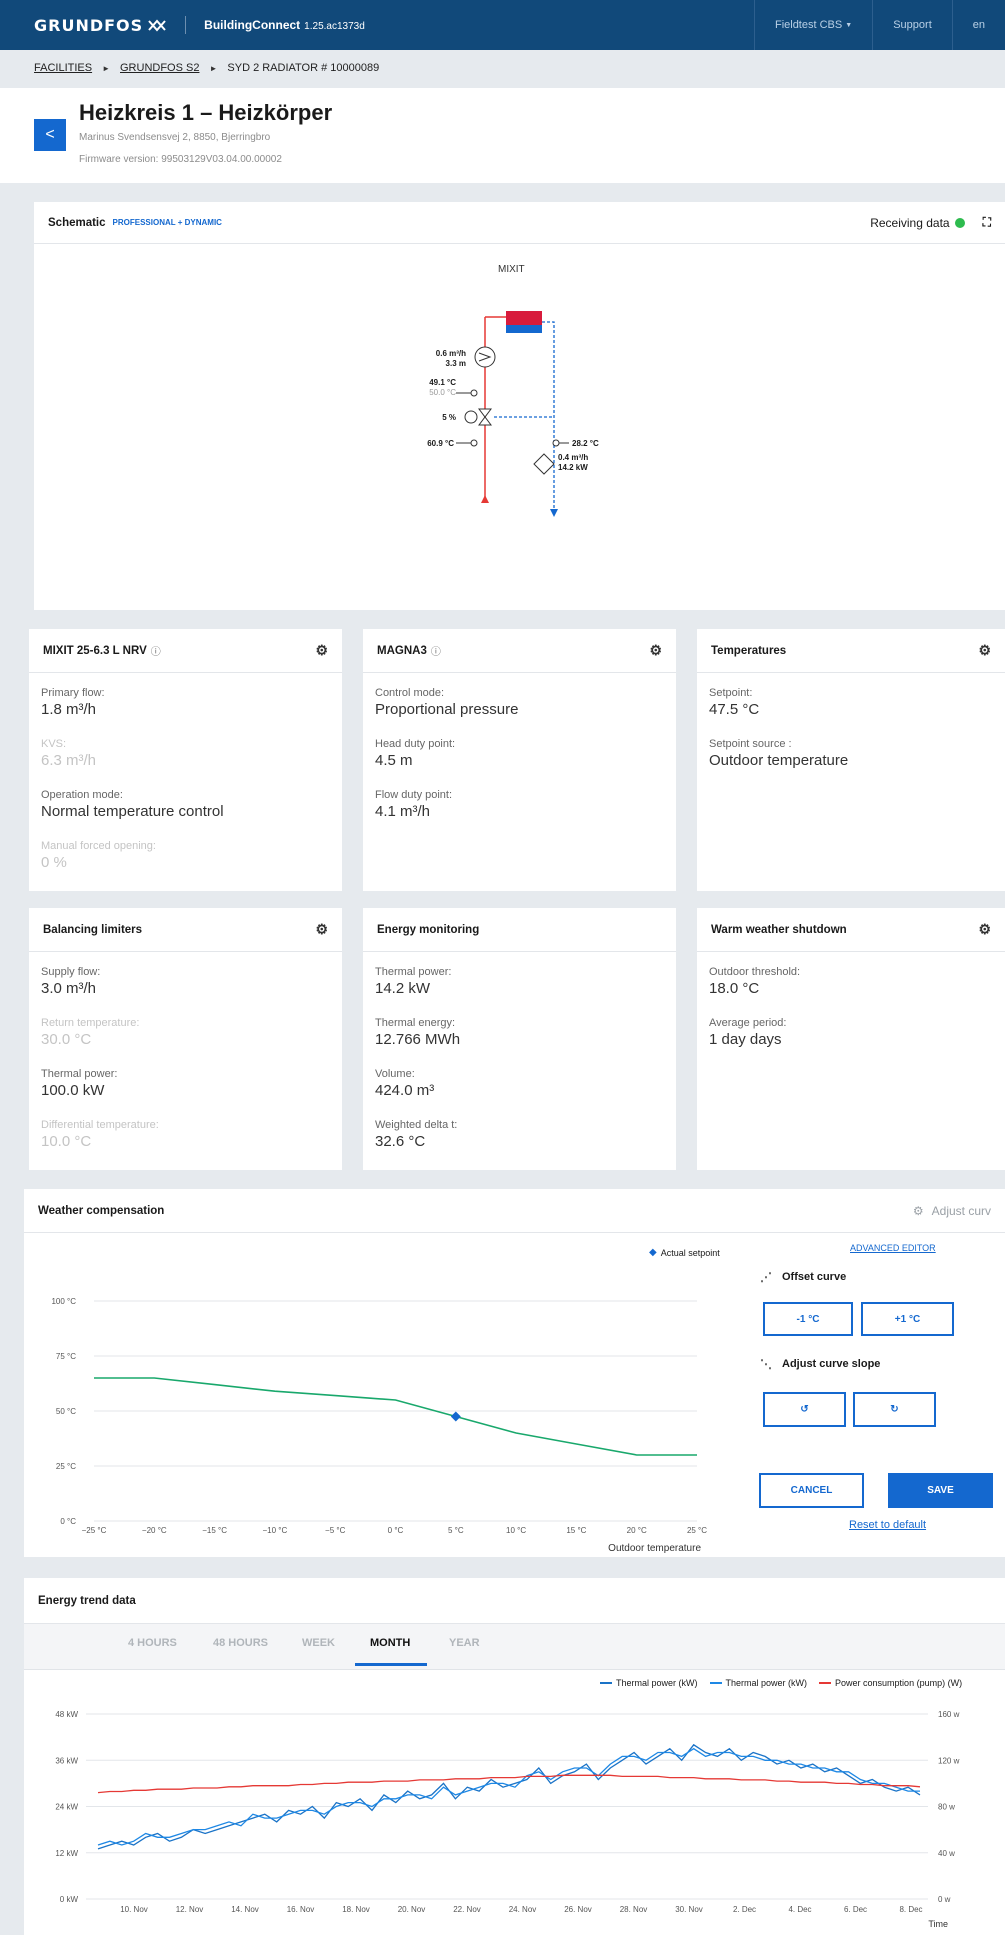 This screenshot has width=1005, height=1935. I want to click on adjust-curve-label: Adjust curv, so click(961, 1210).